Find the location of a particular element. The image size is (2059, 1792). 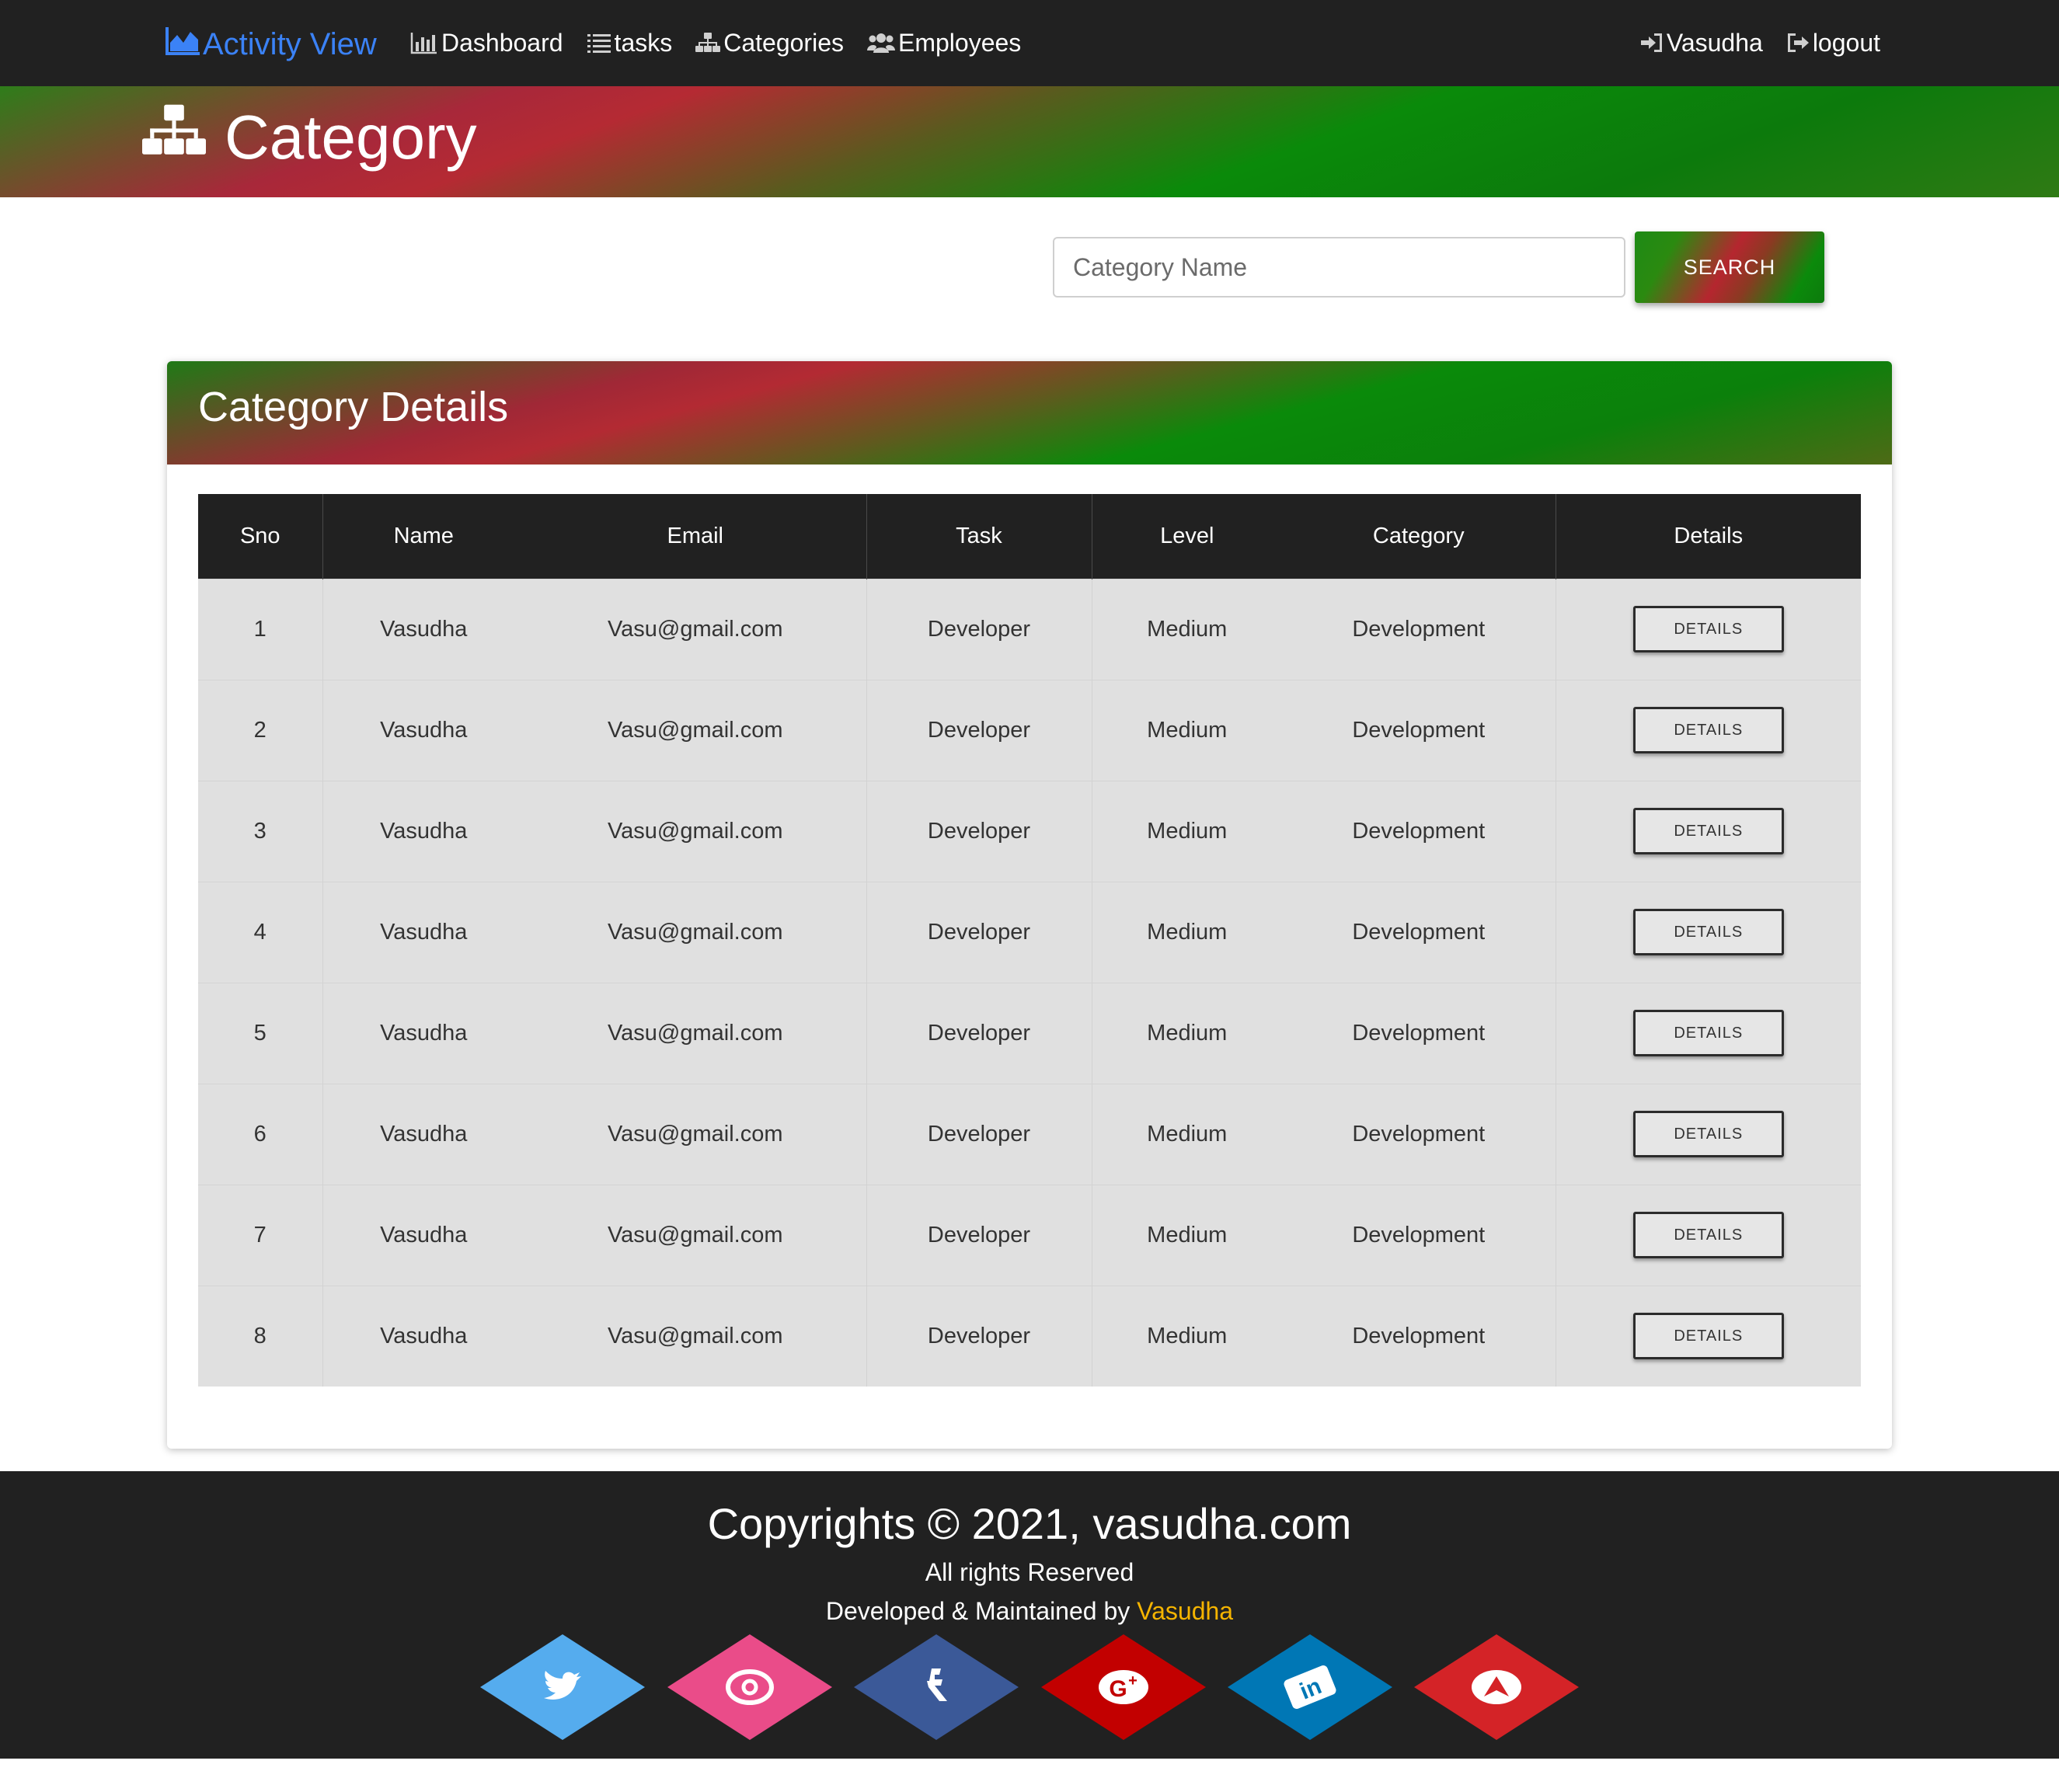

card-header: Category Details is located at coordinates (1029, 413).